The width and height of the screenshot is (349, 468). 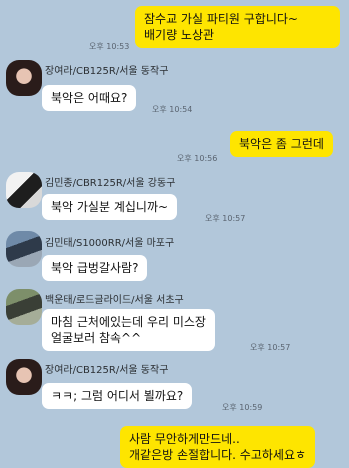 I want to click on message-bubble: 북악은 어때요?, so click(x=89, y=98).